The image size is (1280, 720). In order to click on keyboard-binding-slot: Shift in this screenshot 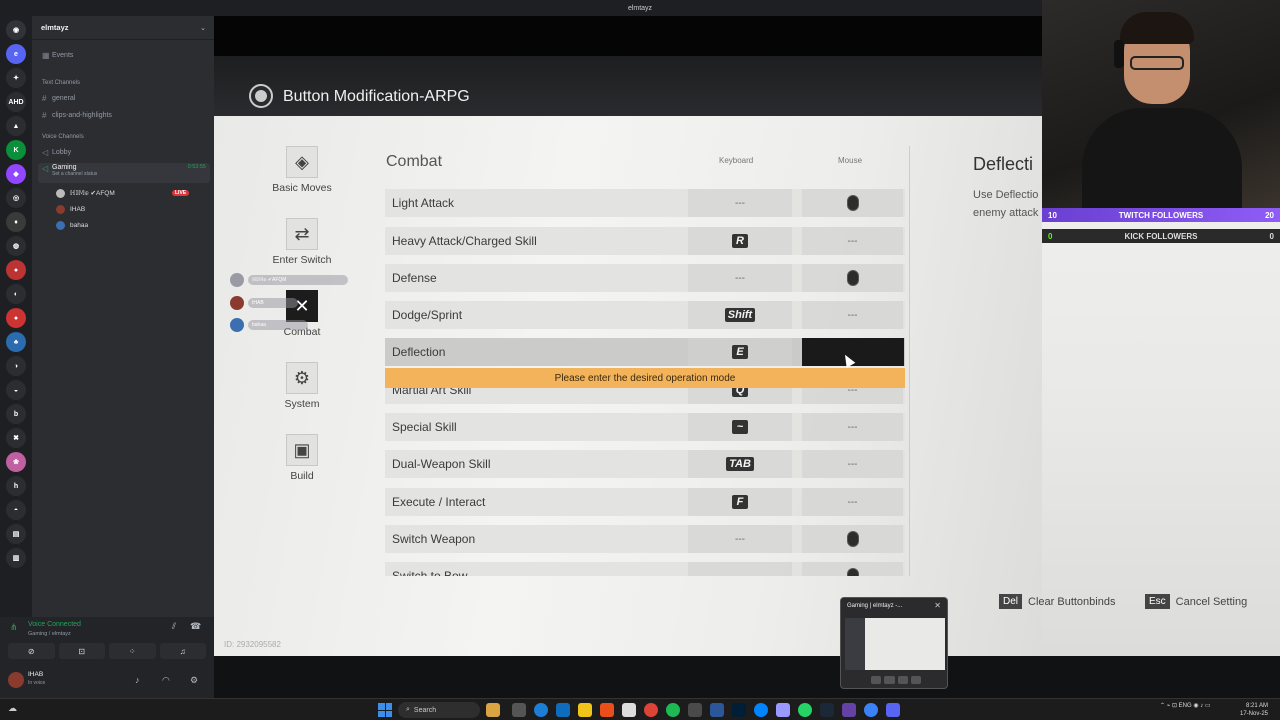, I will do `click(740, 315)`.